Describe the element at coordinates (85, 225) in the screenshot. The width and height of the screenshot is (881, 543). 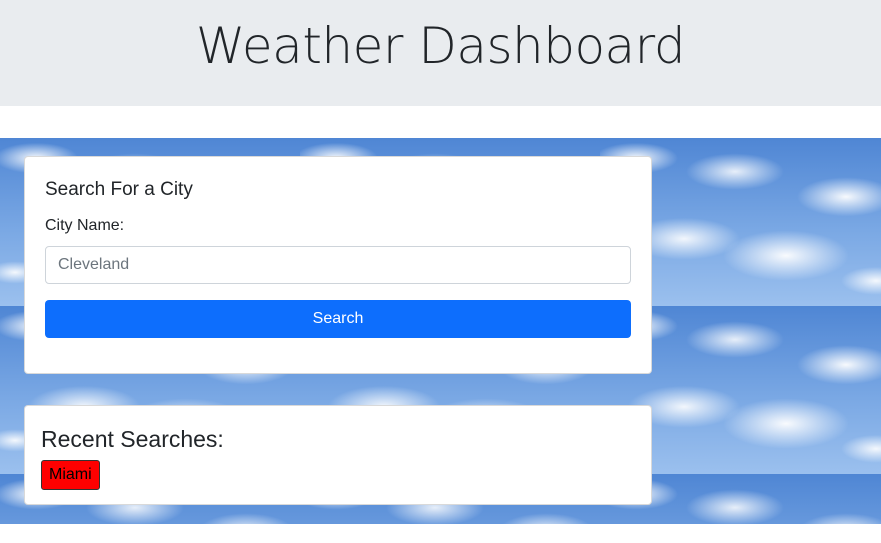
I see `city-name-label: City Name:` at that location.